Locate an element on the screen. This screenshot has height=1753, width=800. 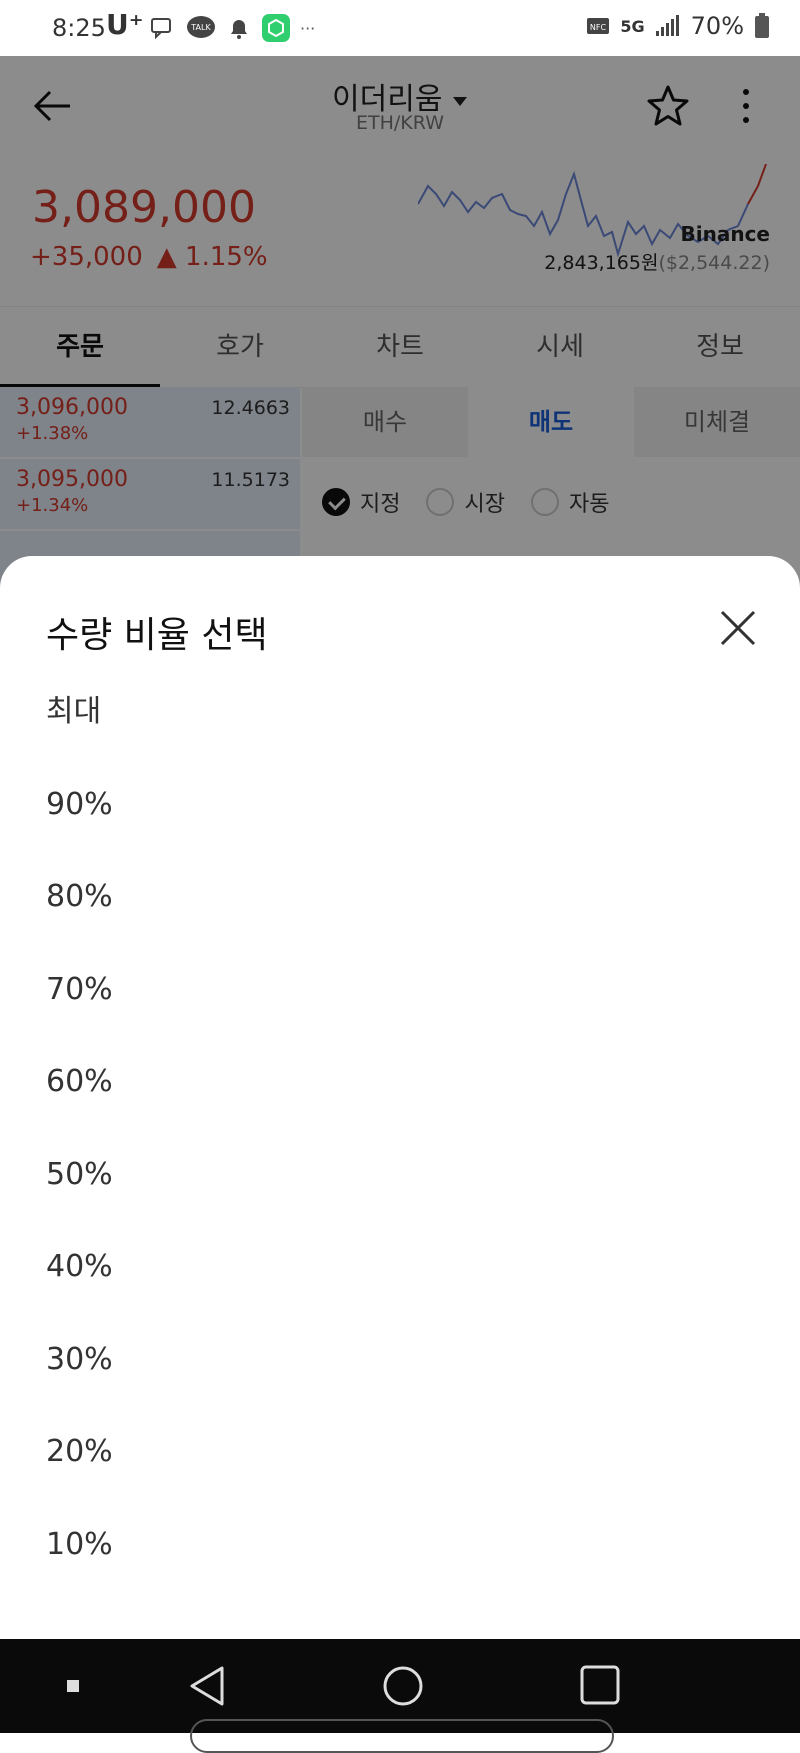
nav-recents-icon is located at coordinates (600, 1685).